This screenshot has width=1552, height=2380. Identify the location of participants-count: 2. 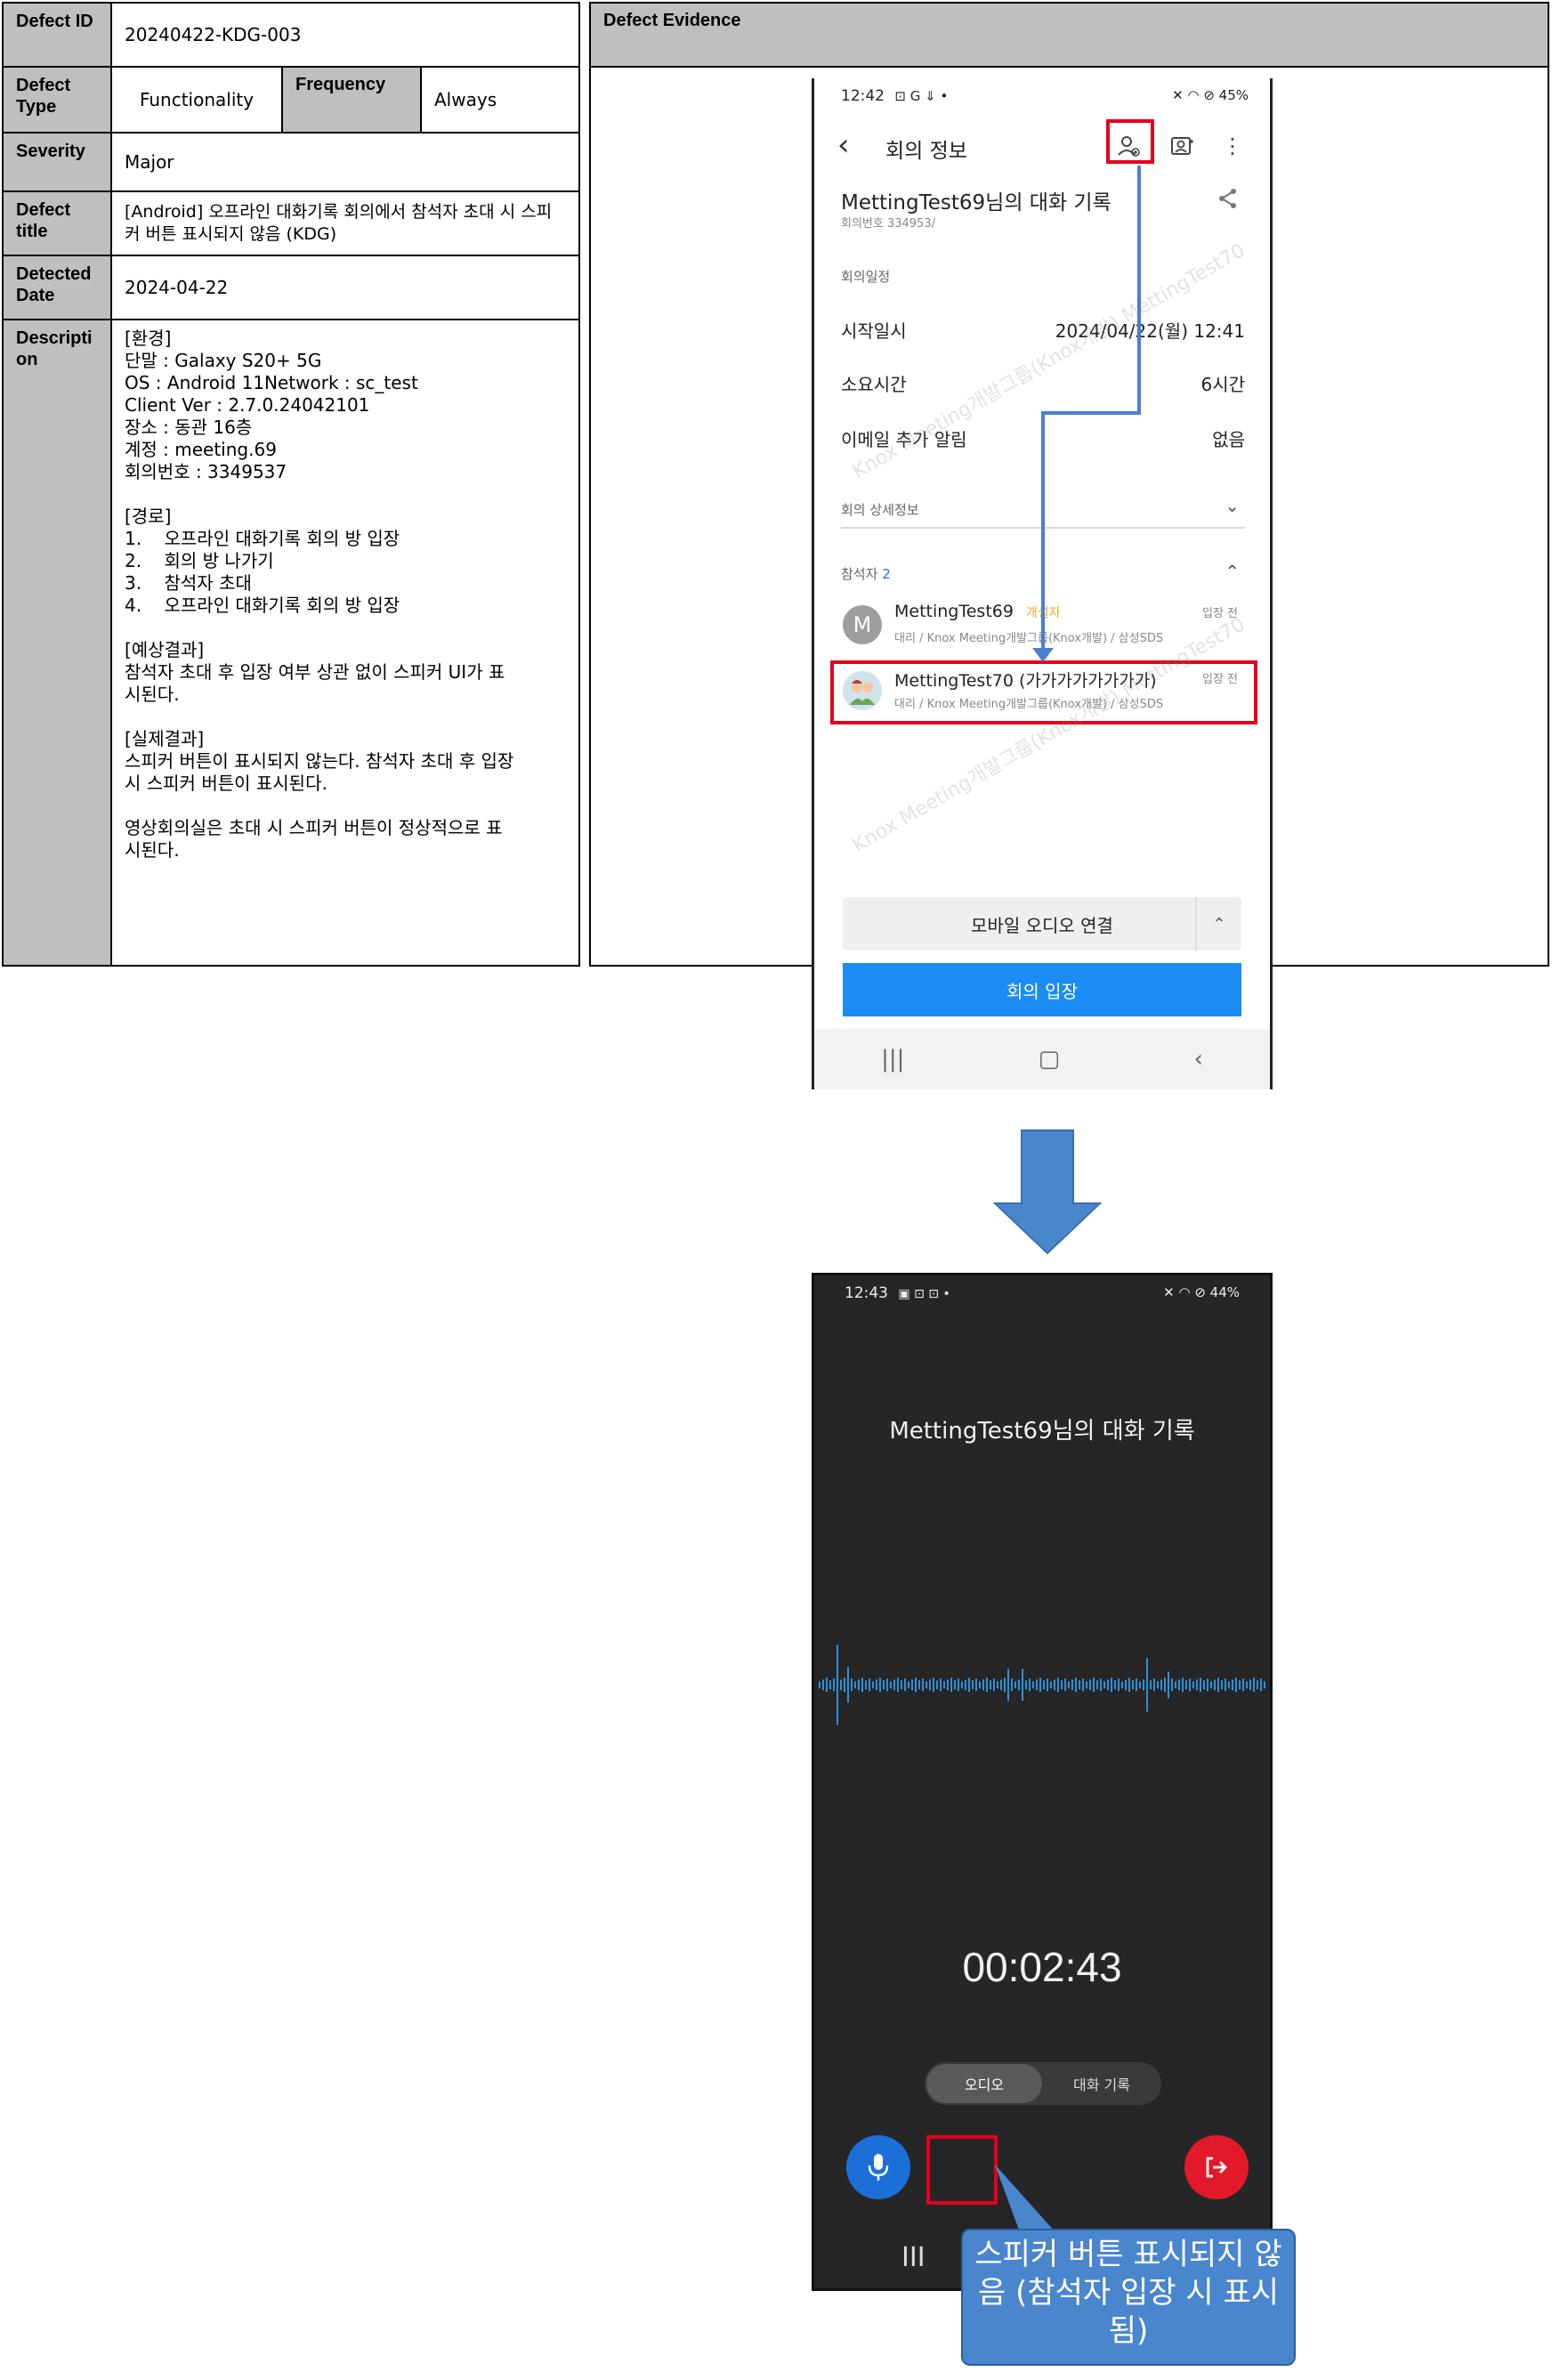
(886, 574).